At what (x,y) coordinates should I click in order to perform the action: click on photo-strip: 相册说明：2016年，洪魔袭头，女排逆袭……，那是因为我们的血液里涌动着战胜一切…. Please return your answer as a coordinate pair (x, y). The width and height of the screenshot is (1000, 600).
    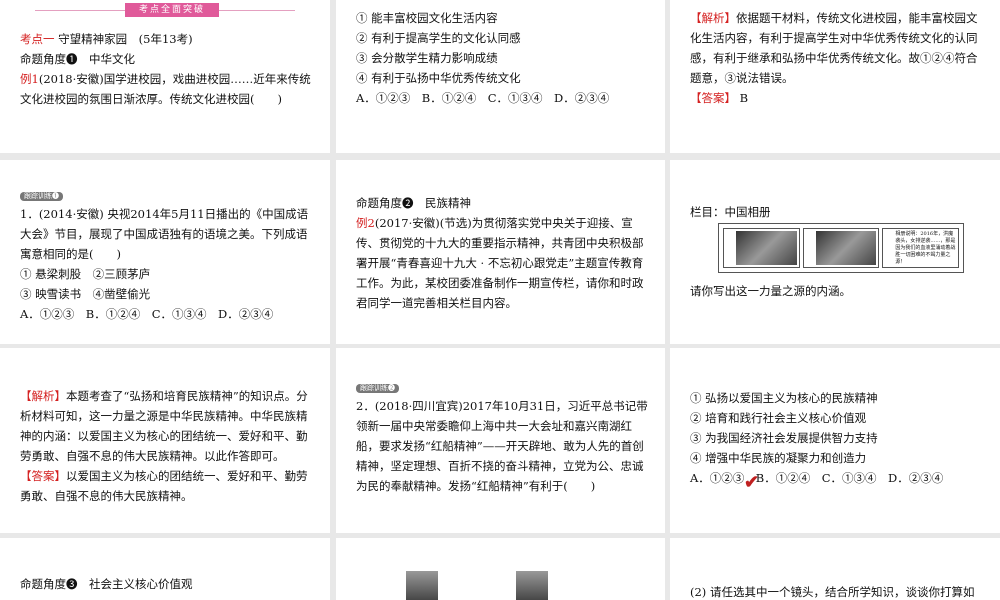
    Looking at the image, I should click on (841, 248).